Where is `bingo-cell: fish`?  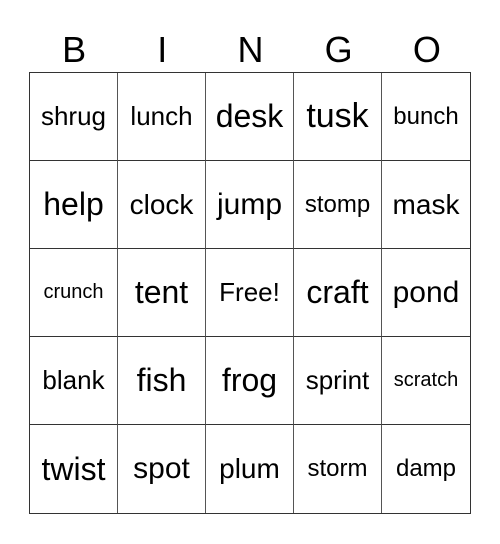
bingo-cell: fish is located at coordinates (162, 381).